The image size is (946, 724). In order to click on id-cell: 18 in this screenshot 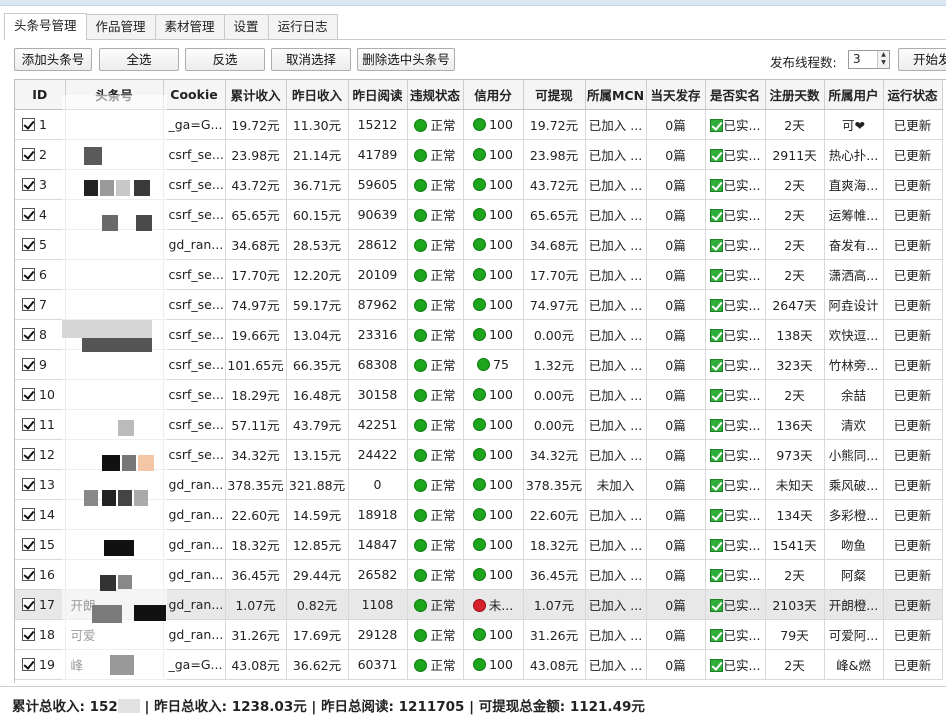, I will do `click(40, 634)`.